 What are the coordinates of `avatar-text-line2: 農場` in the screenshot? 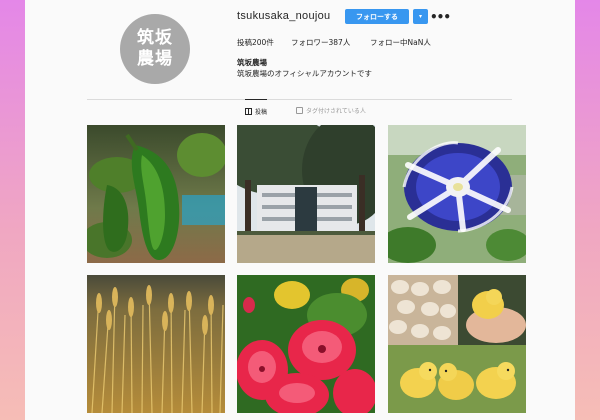 It's located at (155, 59).